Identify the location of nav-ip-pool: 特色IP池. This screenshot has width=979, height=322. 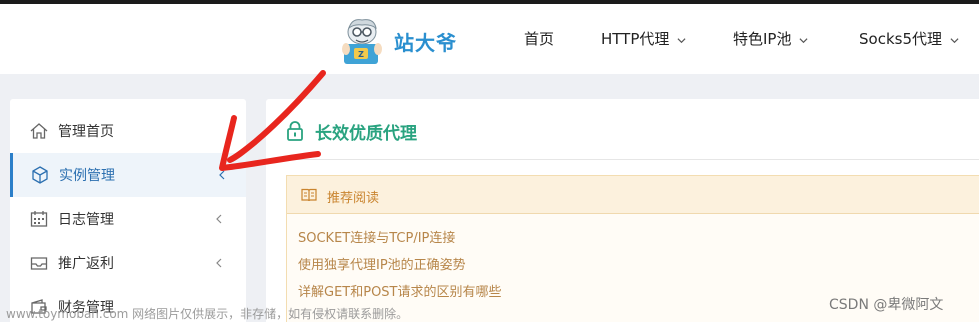
(770, 38).